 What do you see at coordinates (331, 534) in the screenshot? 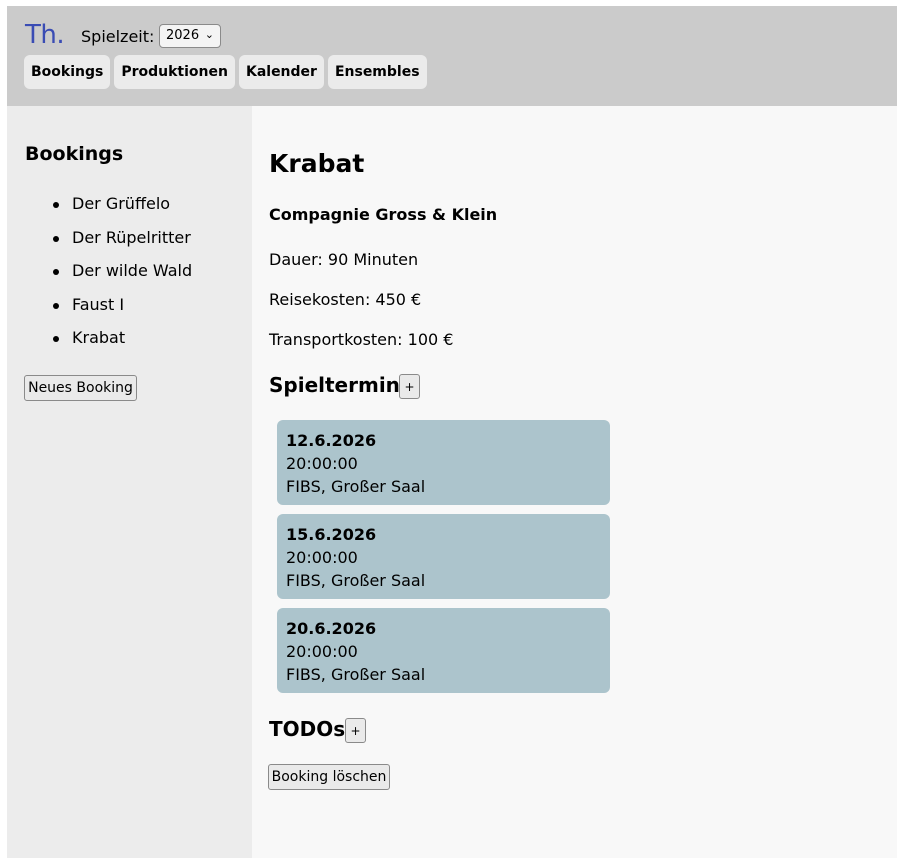
I see `date-card-date: 15.6.2026` at bounding box center [331, 534].